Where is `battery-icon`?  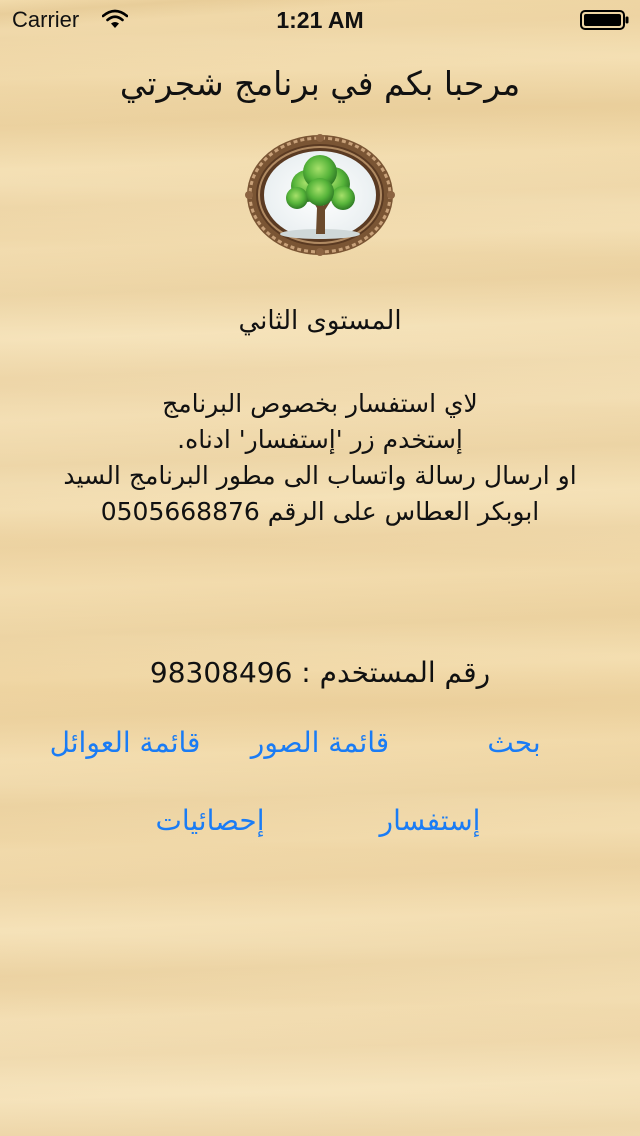
battery-icon is located at coordinates (604, 20).